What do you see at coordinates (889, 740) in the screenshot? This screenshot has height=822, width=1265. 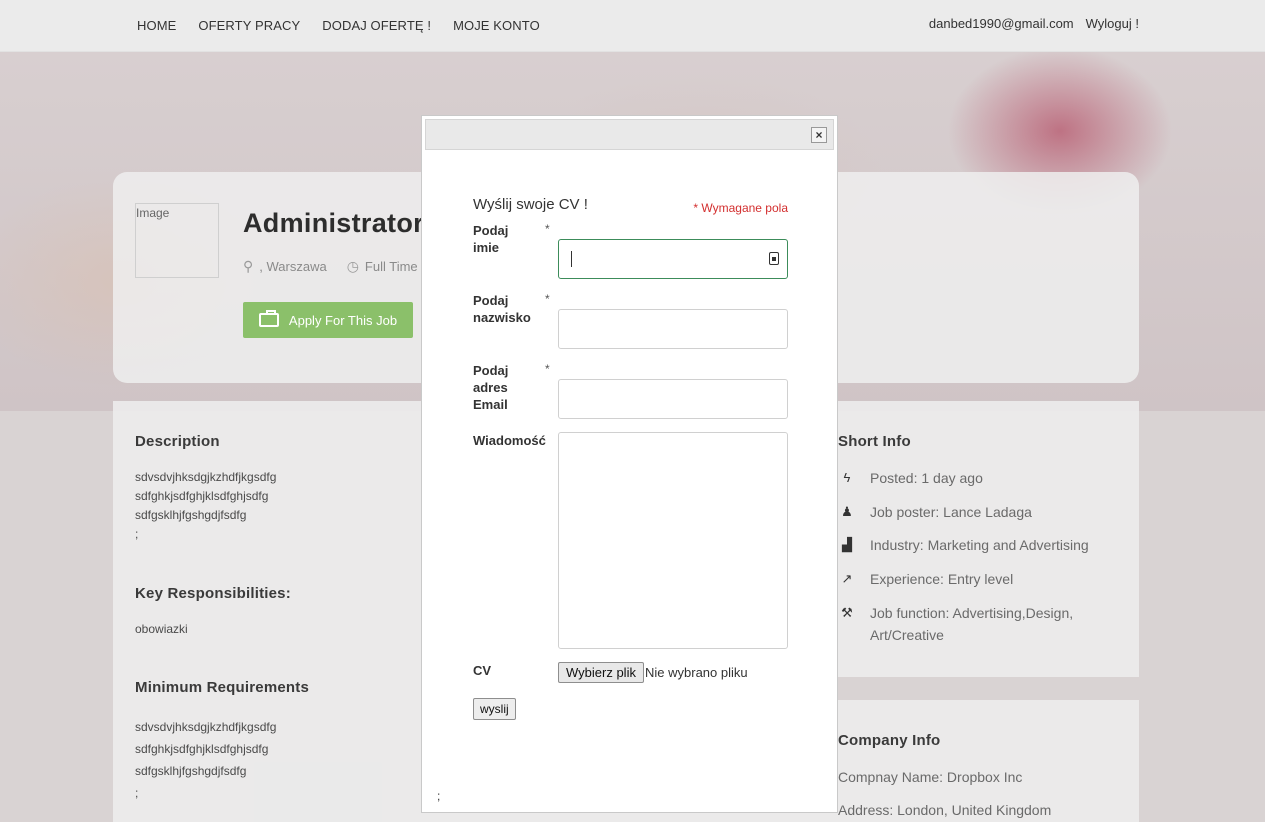 I see `company-info-heading: Company Info` at bounding box center [889, 740].